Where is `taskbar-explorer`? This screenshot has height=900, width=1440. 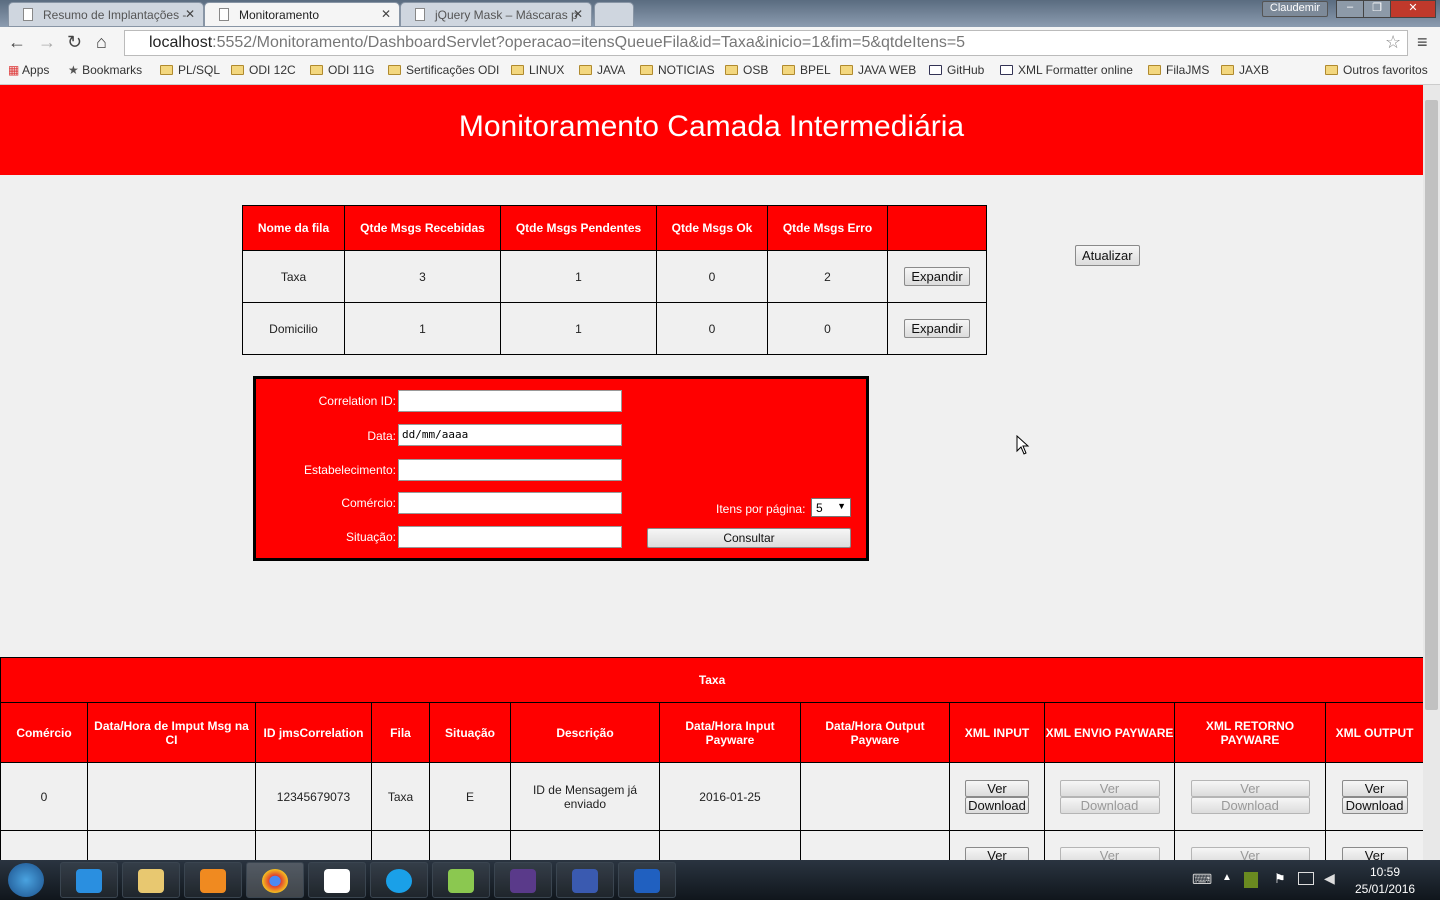 taskbar-explorer is located at coordinates (151, 880).